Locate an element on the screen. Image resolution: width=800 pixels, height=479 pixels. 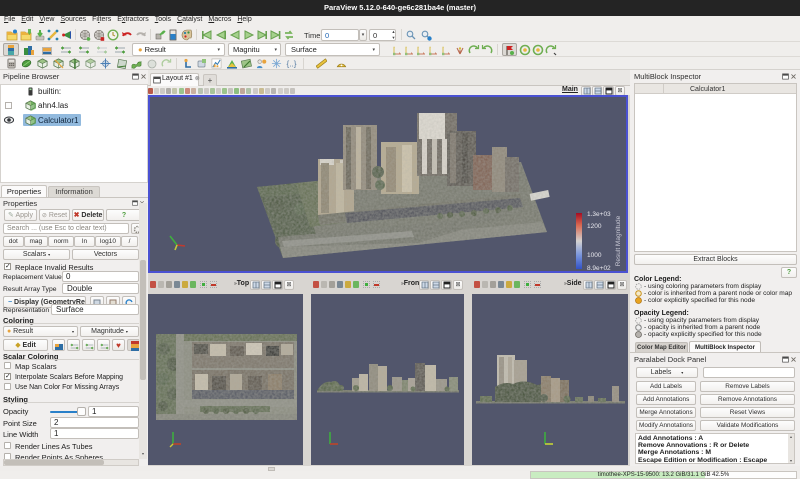
svg-text: 1.3e+03 is located at coordinates (599, 214).